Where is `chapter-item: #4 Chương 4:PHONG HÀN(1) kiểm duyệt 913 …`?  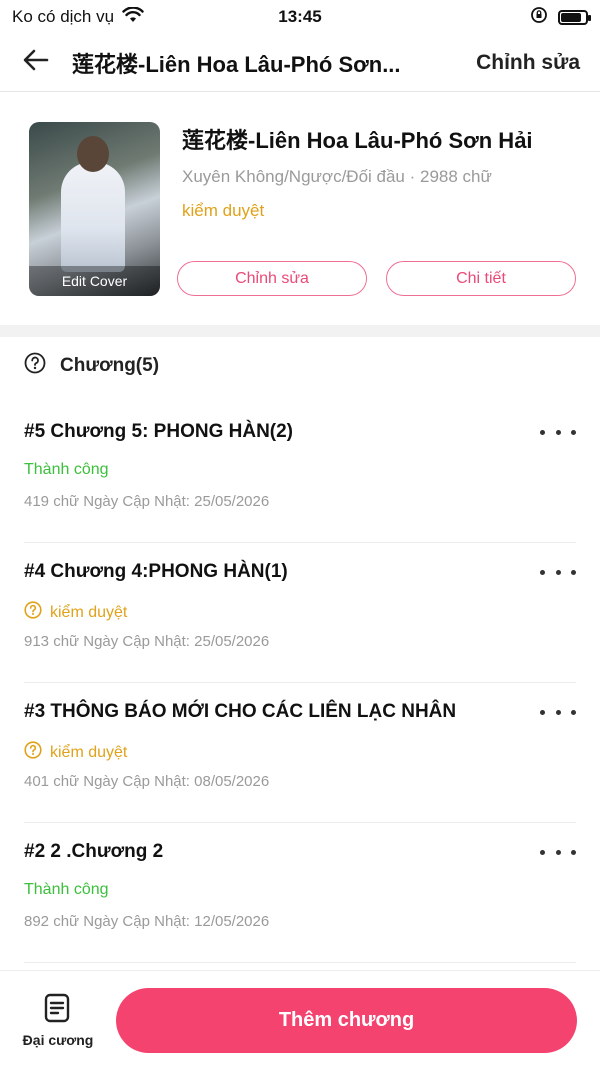 chapter-item: #4 Chương 4:PHONG HÀN(1) kiểm duyệt 913 … is located at coordinates (300, 613).